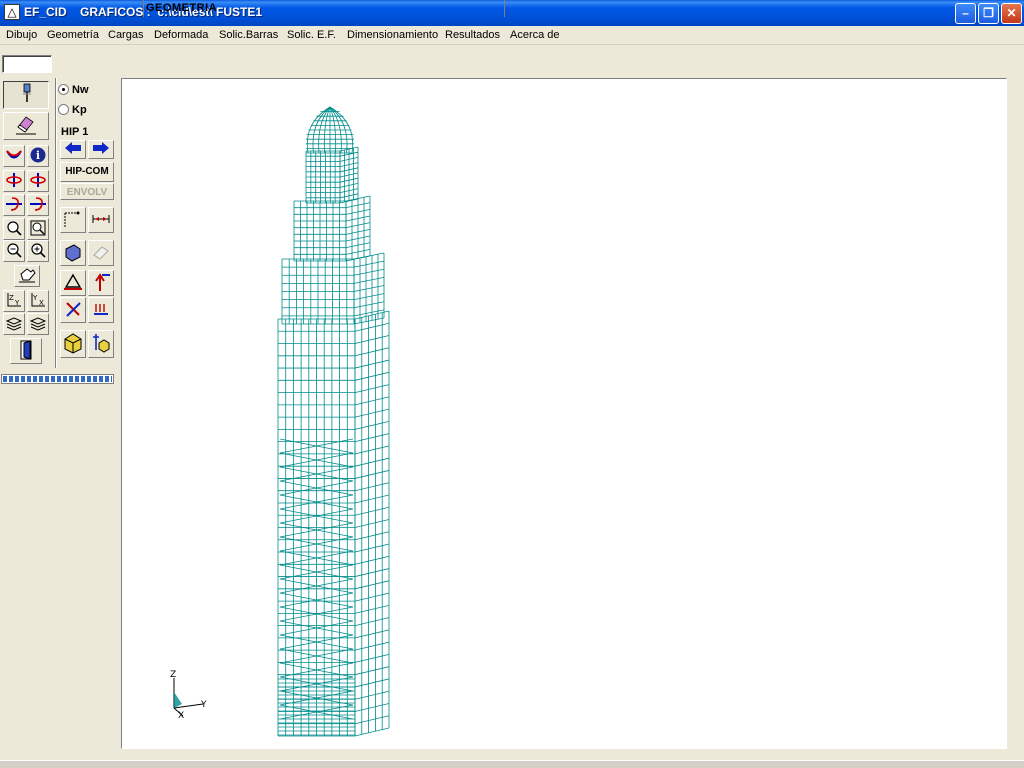 Image resolution: width=1024 pixels, height=768 pixels. I want to click on pointer-tool-button, so click(26, 95).